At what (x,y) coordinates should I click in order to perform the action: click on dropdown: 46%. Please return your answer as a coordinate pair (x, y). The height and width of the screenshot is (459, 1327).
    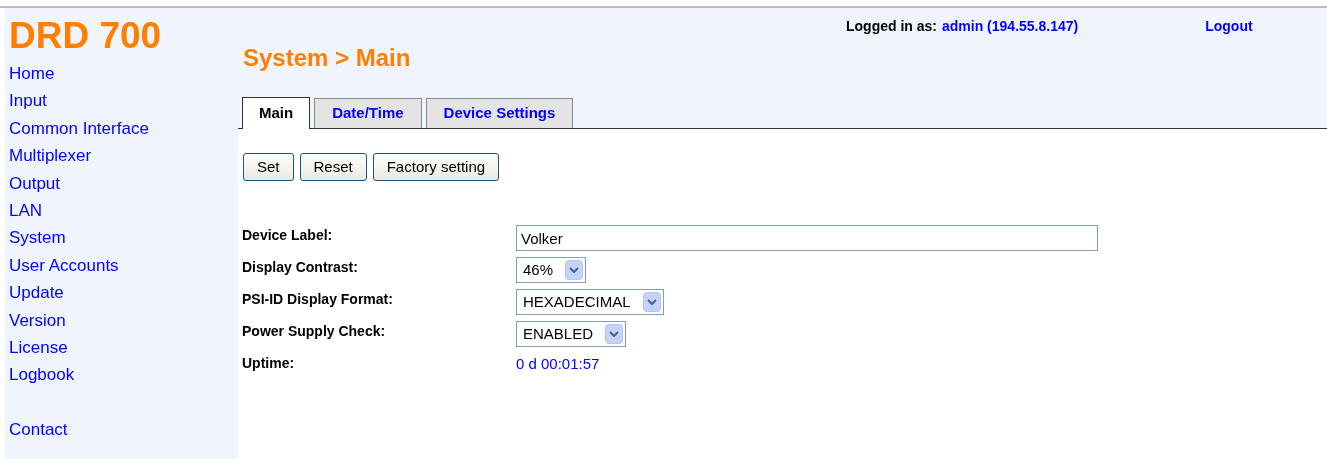
    Looking at the image, I should click on (551, 270).